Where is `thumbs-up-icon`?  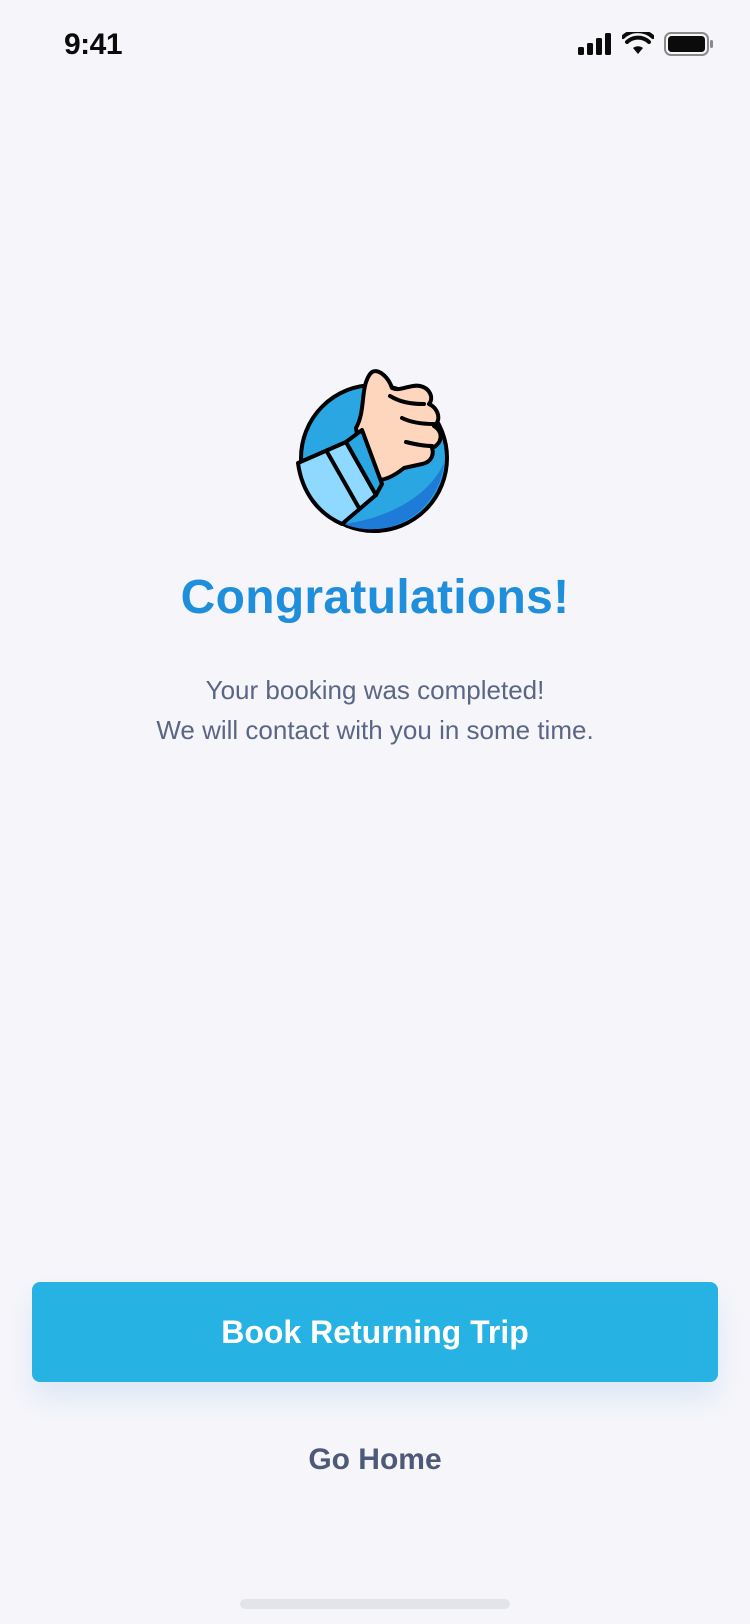
thumbs-up-icon is located at coordinates (374, 458).